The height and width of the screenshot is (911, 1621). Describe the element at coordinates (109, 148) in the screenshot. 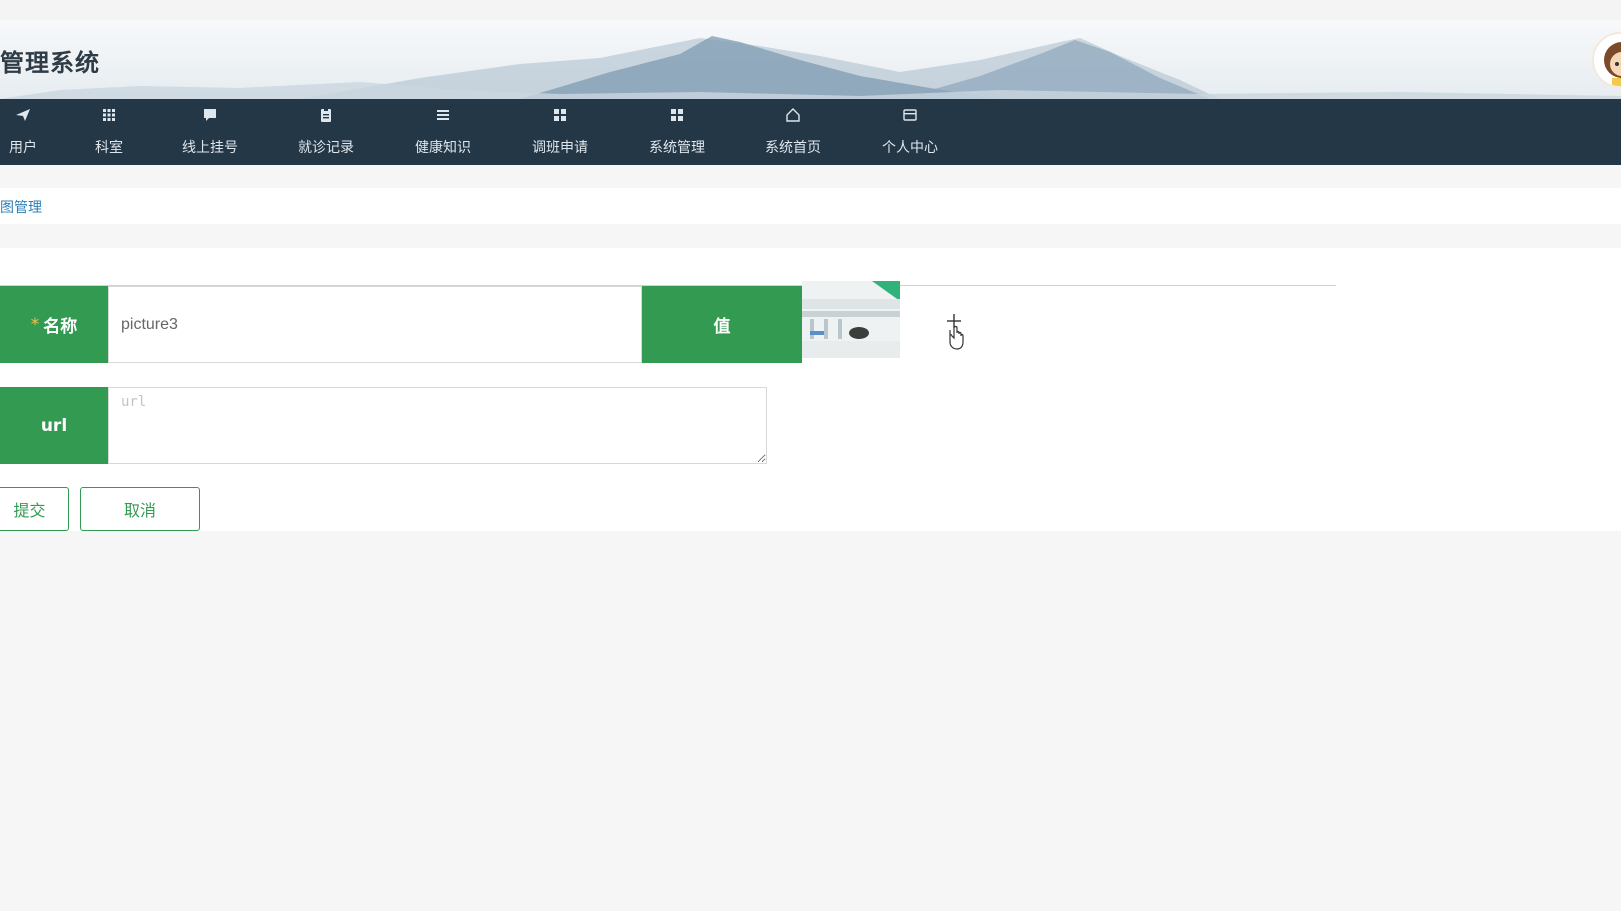

I see `nav-item-label: 科室` at that location.